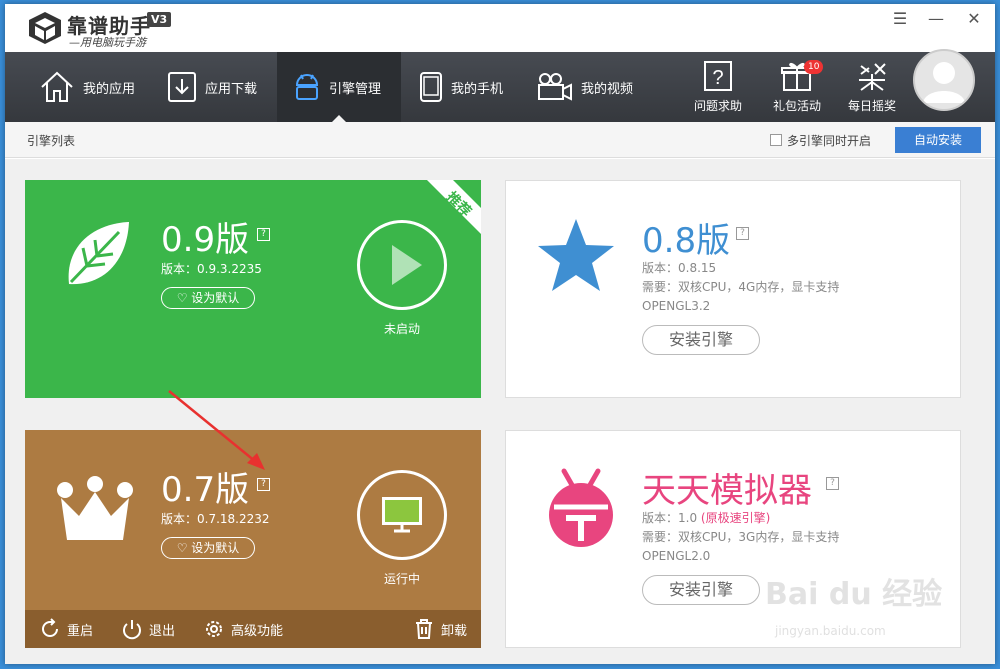 Image resolution: width=1000 pixels, height=669 pixels. I want to click on restart-icon, so click(50, 627).